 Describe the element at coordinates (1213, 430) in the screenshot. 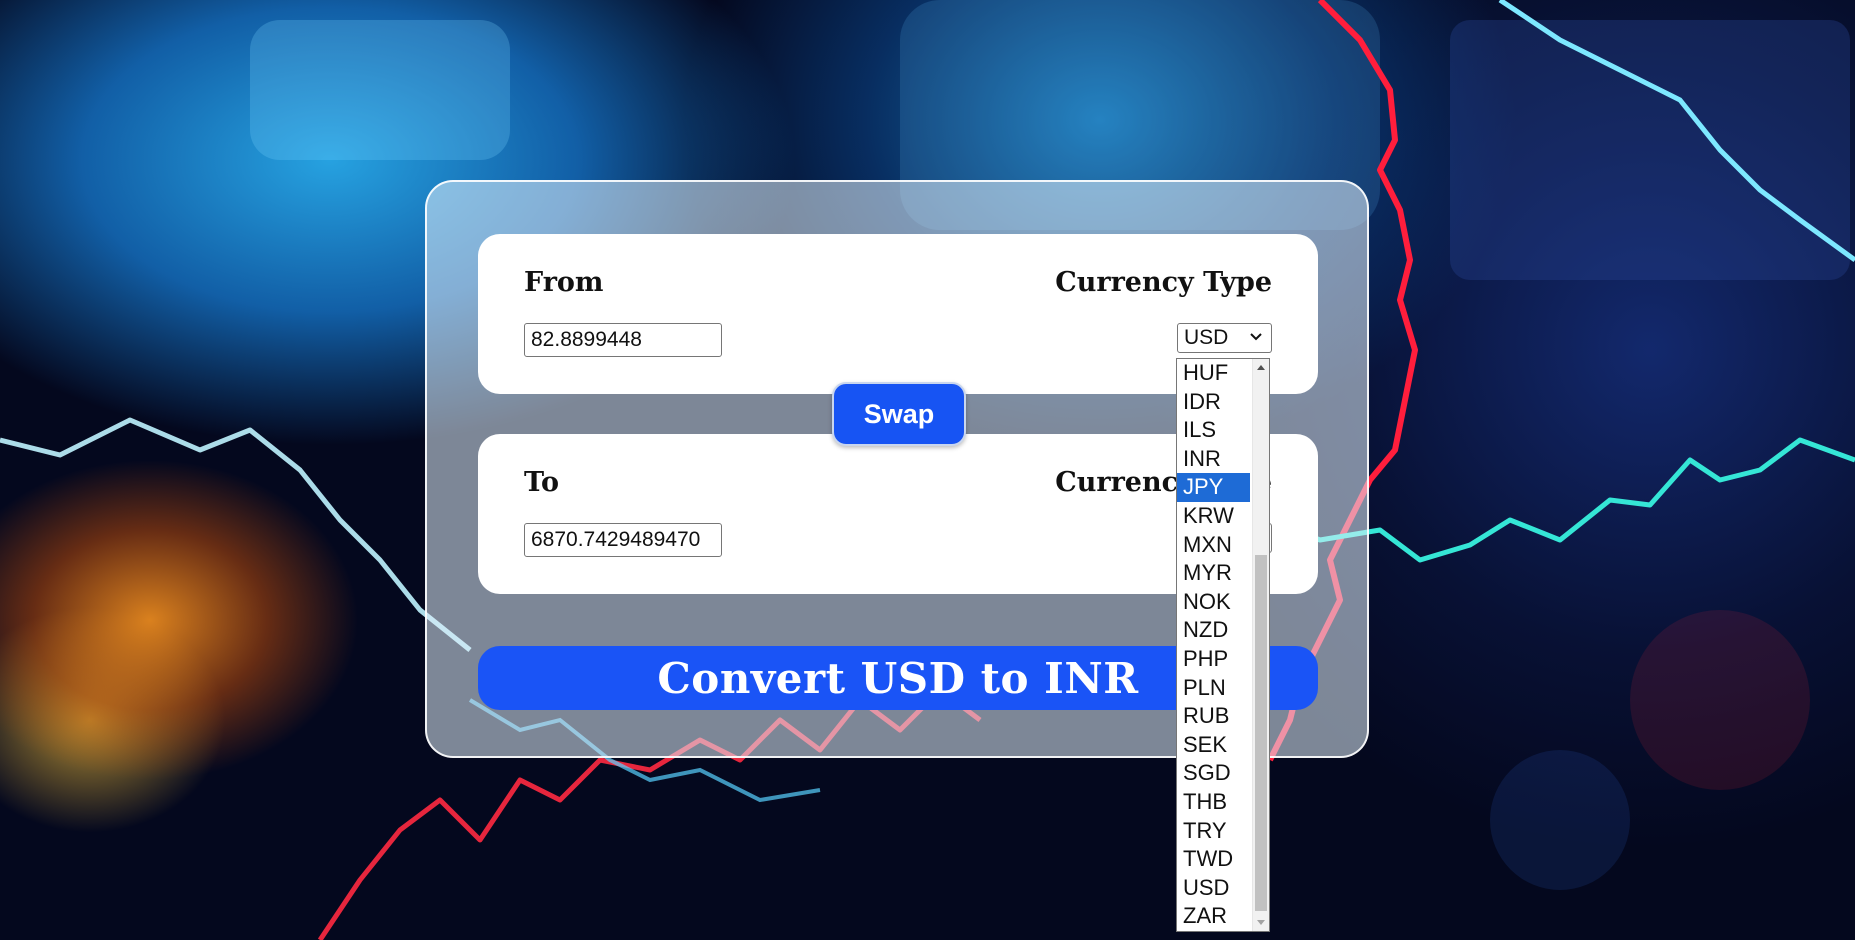

I see `dropdown-option-ils: ILS` at that location.